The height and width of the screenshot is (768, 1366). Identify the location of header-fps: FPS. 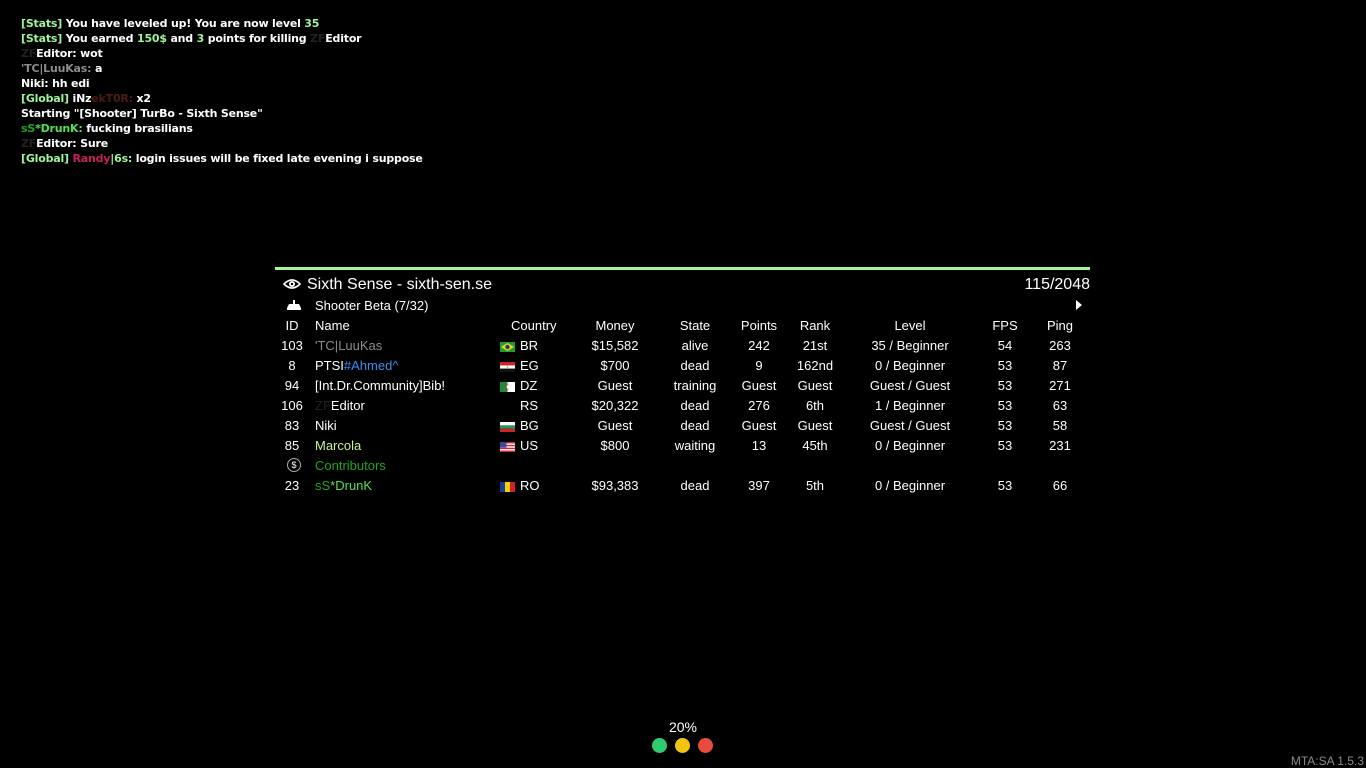
(1005, 325).